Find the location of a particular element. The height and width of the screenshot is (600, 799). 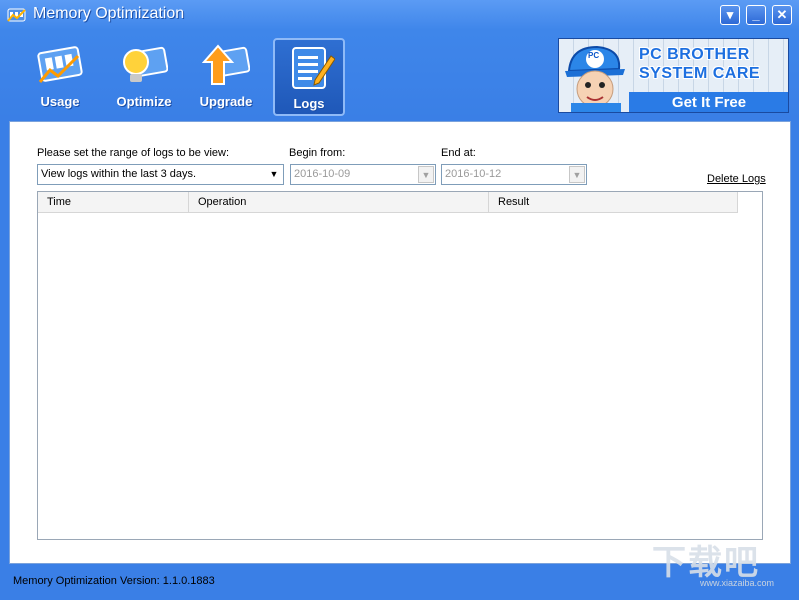

upgrade-arrow-icon is located at coordinates (226, 66).